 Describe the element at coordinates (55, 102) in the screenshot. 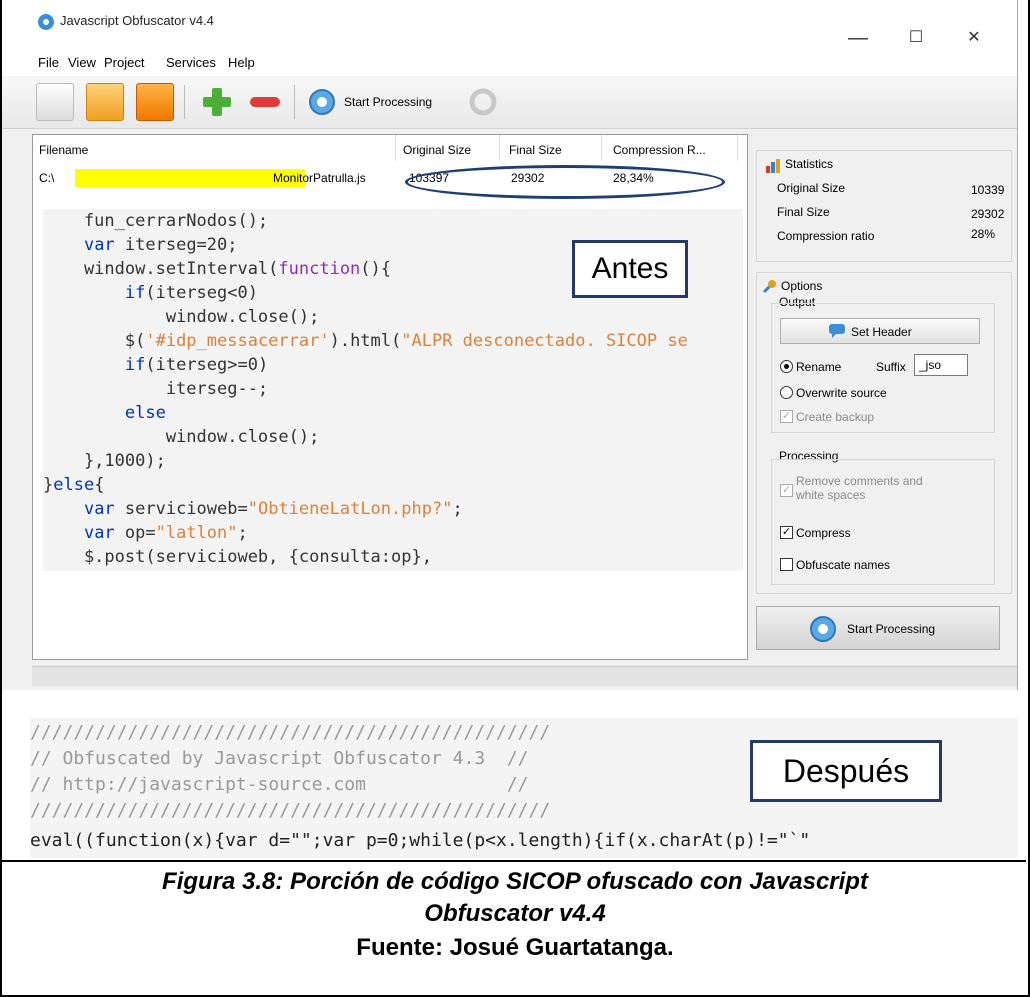

I see `new-file-icon` at that location.